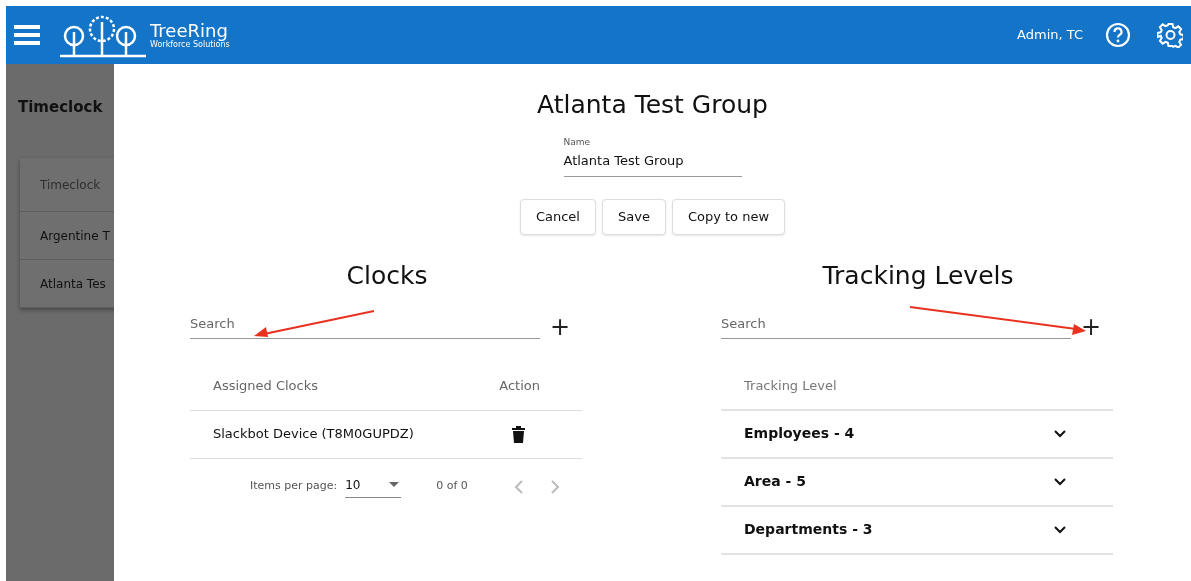 The width and height of the screenshot is (1191, 581). Describe the element at coordinates (808, 529) in the screenshot. I see `panel-title: Departments - 3` at that location.